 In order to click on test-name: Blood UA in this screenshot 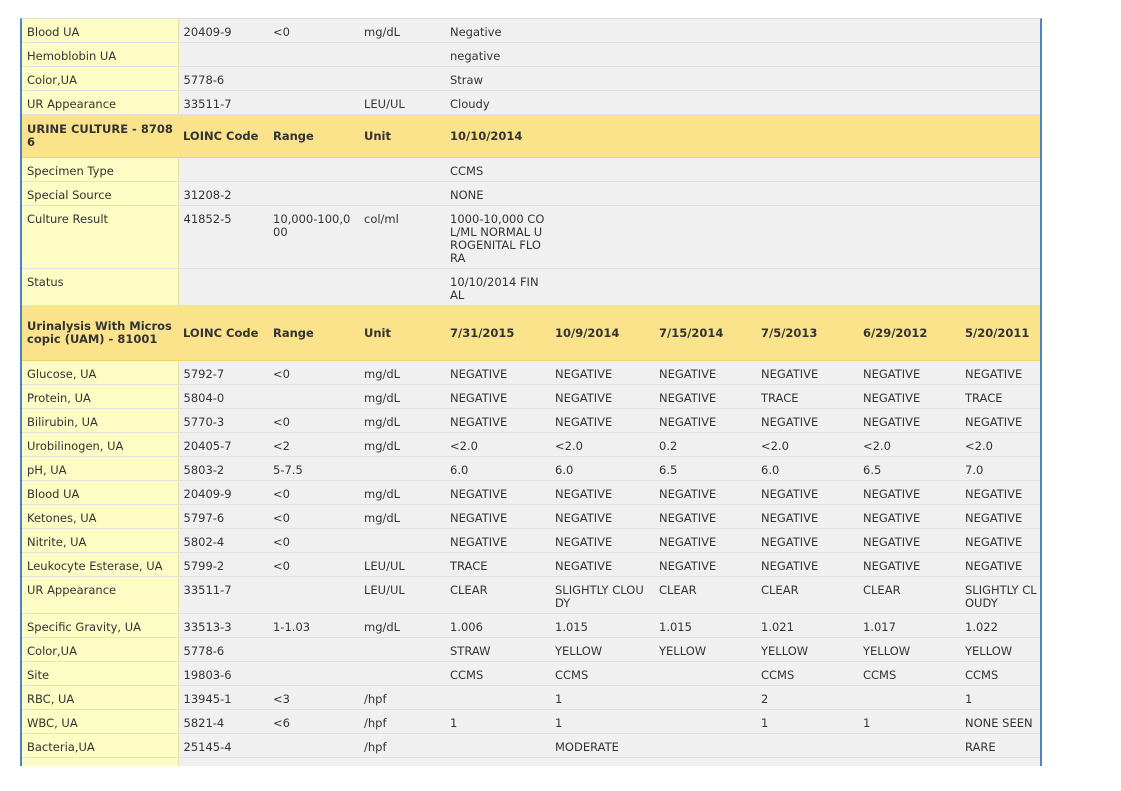, I will do `click(100, 31)`.